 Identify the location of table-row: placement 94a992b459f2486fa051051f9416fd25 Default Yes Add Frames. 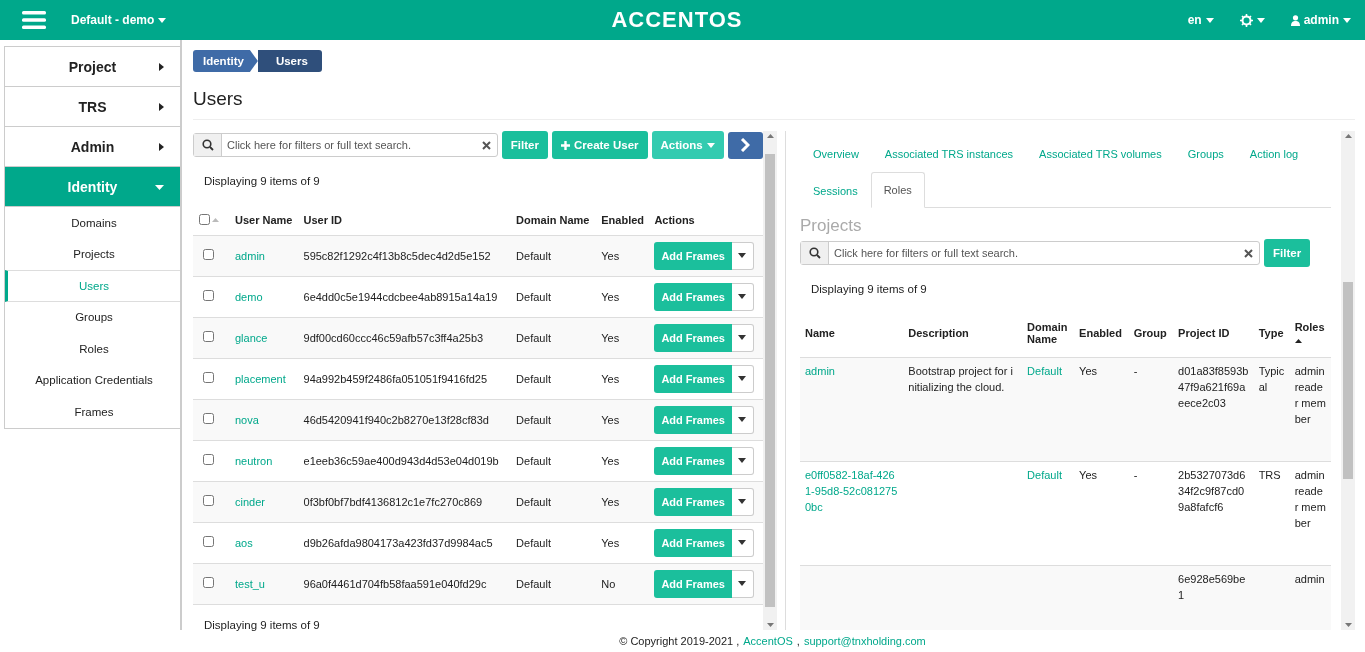
(478, 378).